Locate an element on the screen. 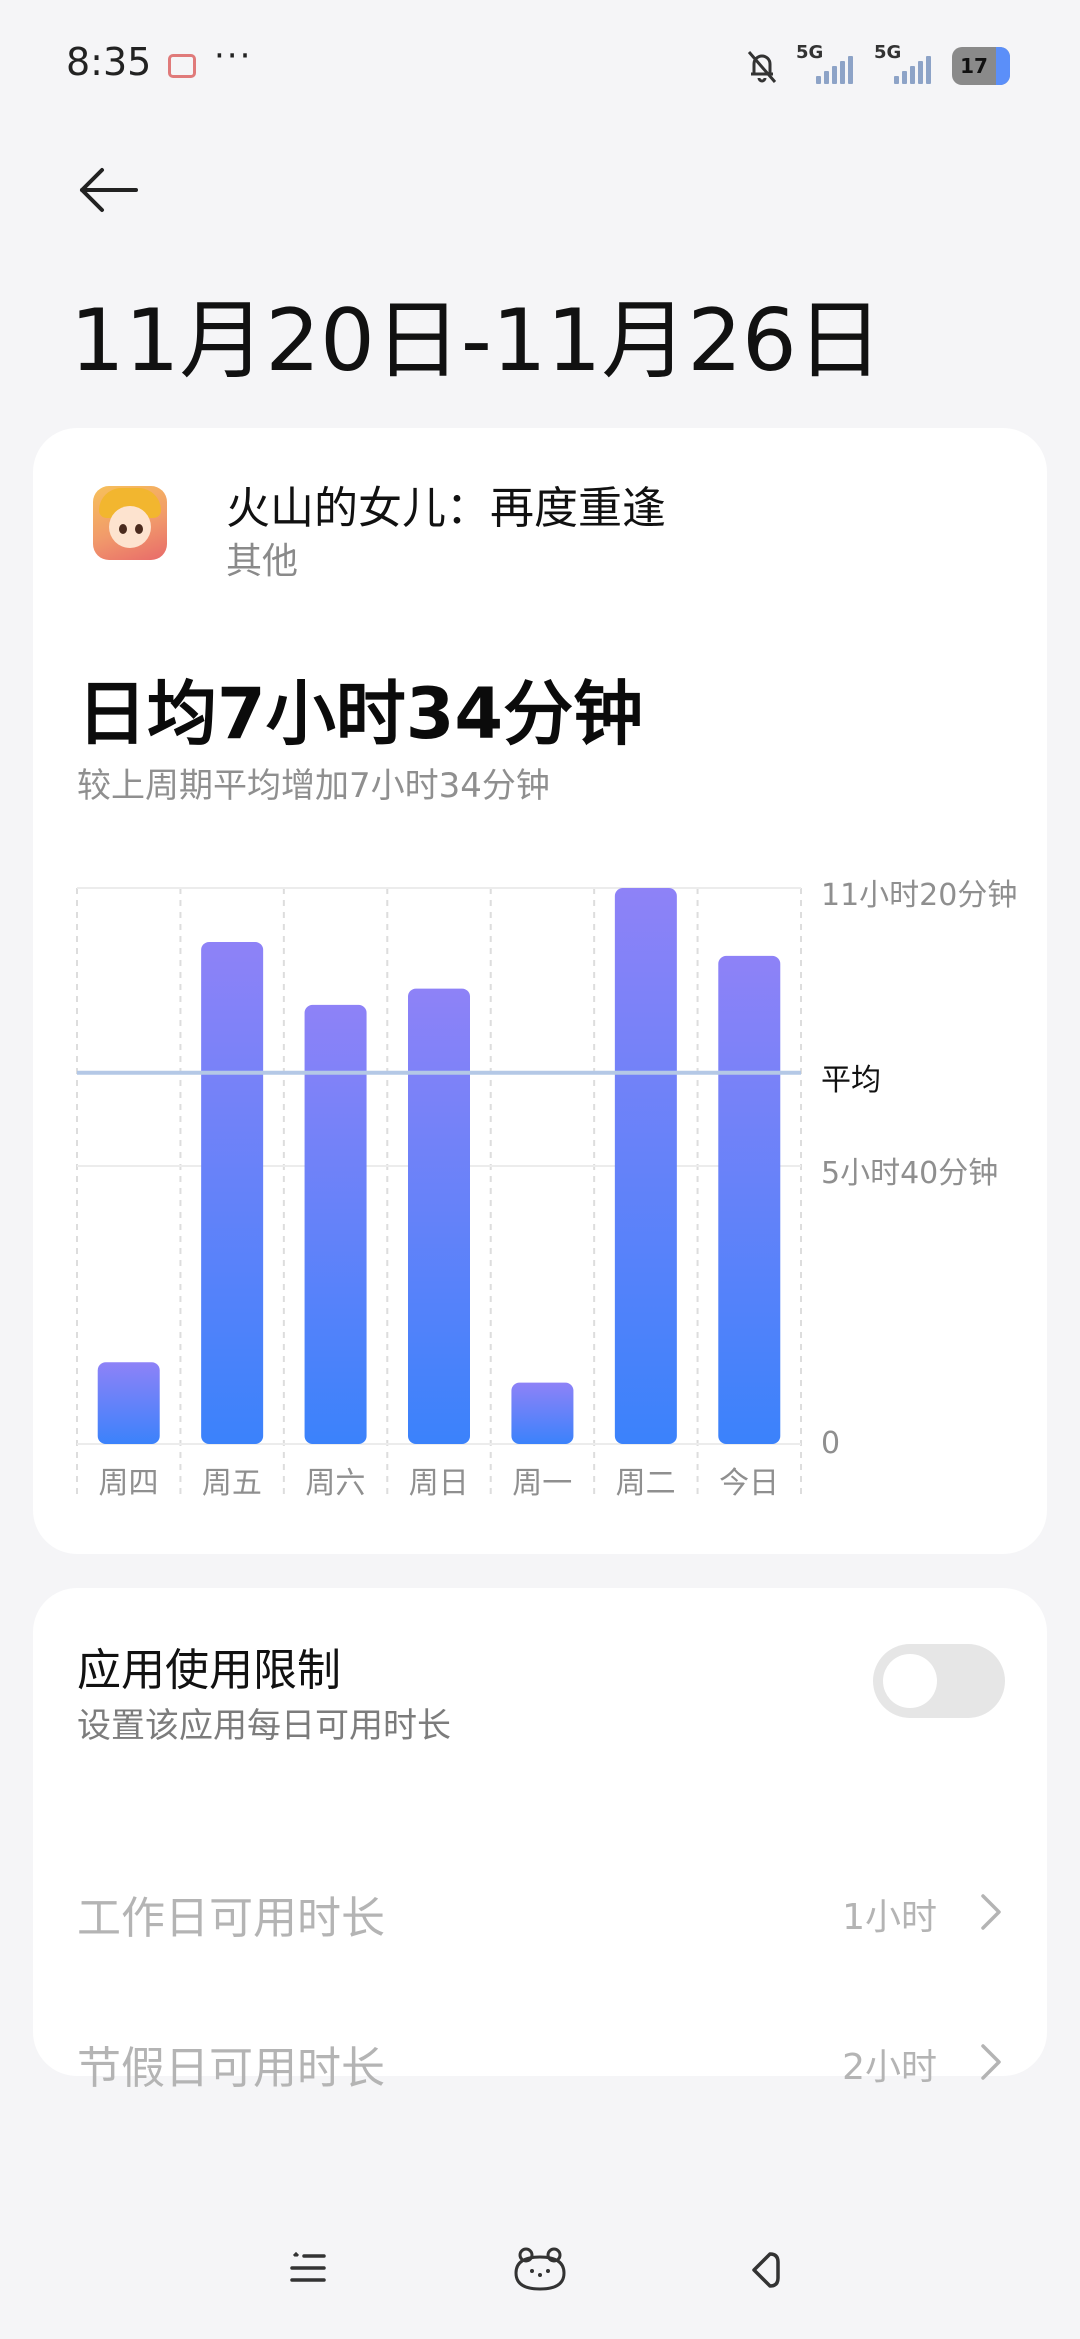 This screenshot has height=2339, width=1080. limit-title: 应用使用限制 is located at coordinates (209, 1670).